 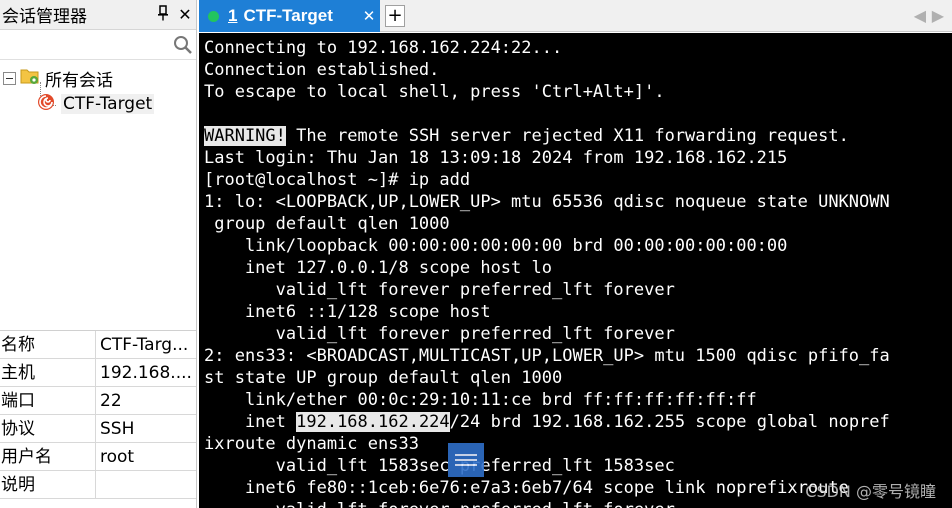 I want to click on terminal-line: valid_lft 1583sec preferred_lft 1583sec, so click(x=439, y=466).